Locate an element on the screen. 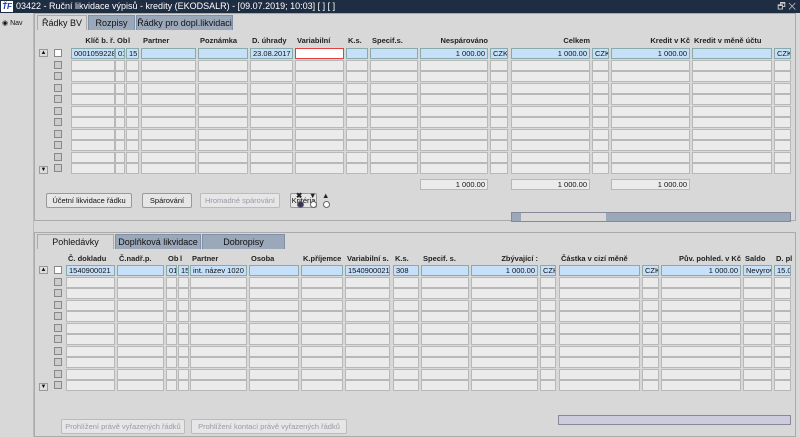 The width and height of the screenshot is (800, 437). column-header: Částka v cizí měně is located at coordinates (594, 258).